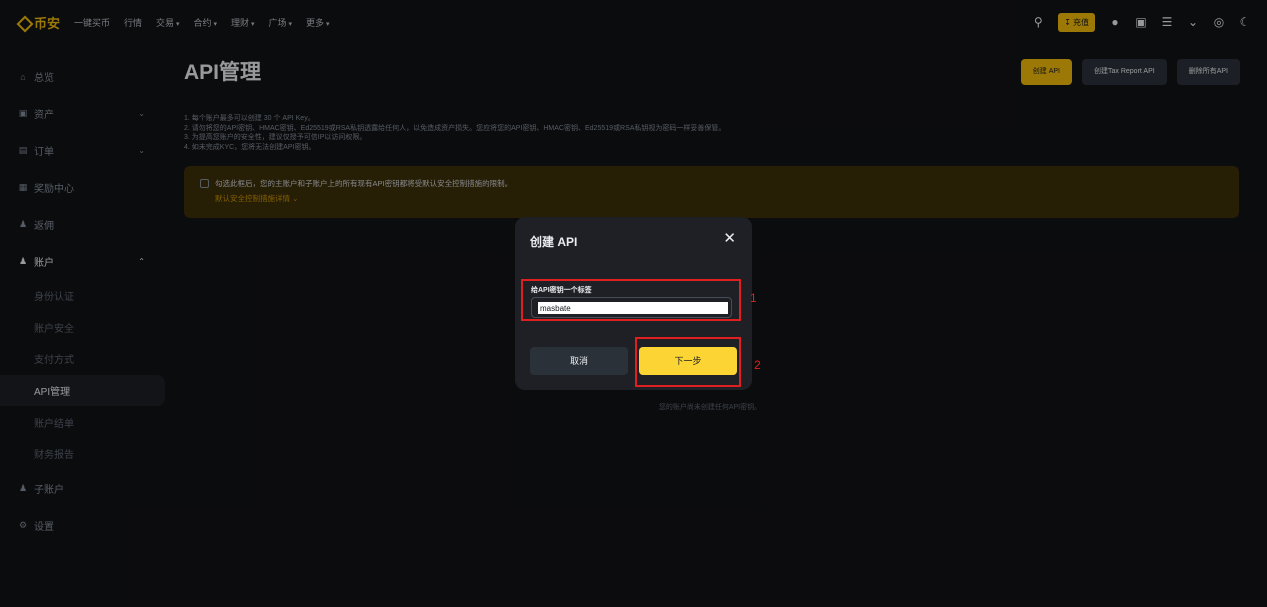 The image size is (1267, 607). I want to click on api-label-field-label: 给API密钥一个标签, so click(561, 290).